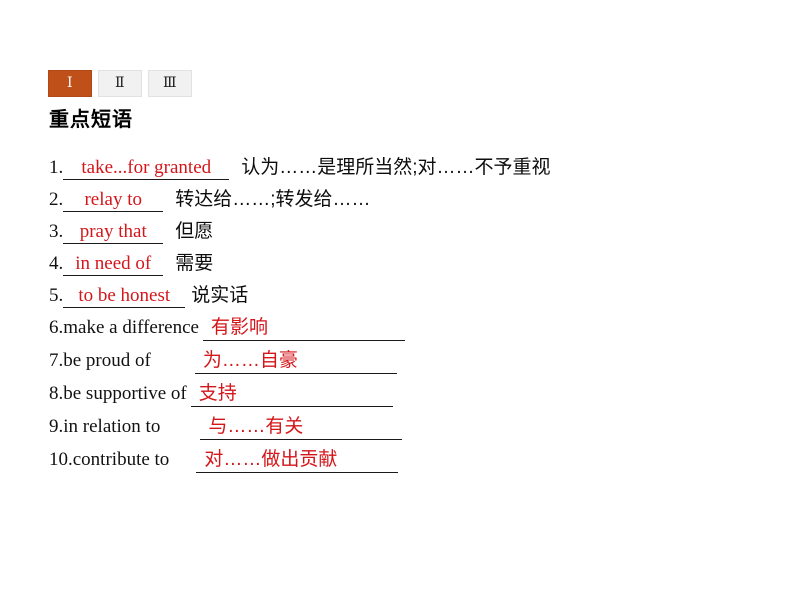 The height and width of the screenshot is (596, 794). I want to click on phrase-number-7: 7., so click(56, 360).